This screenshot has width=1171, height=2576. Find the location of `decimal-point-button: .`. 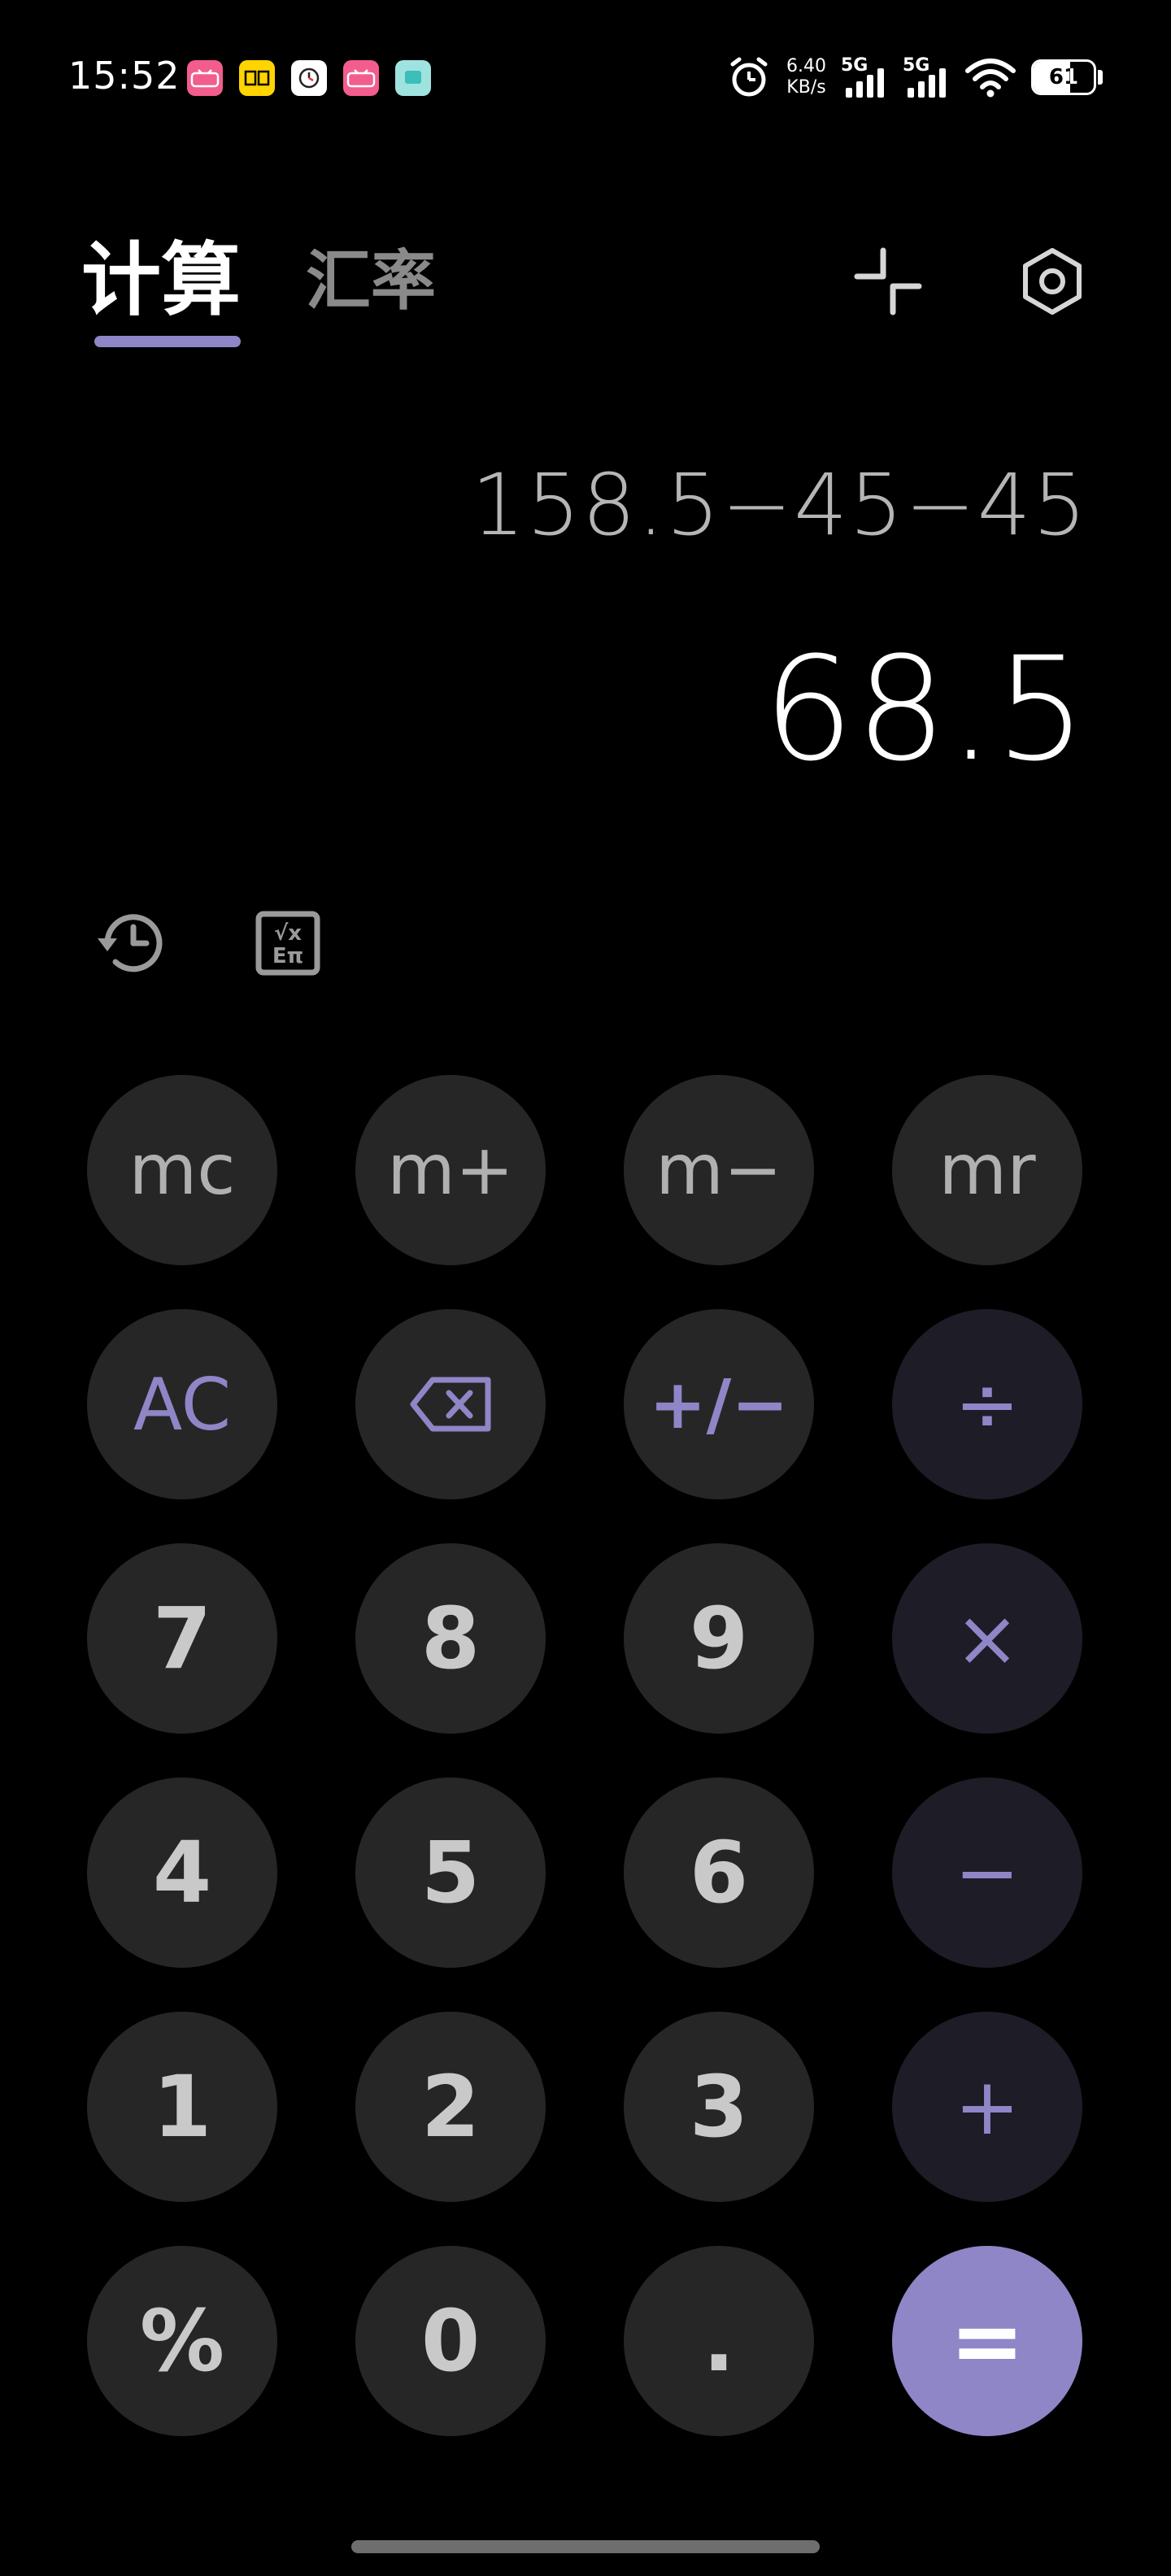

decimal-point-button: . is located at coordinates (719, 2341).